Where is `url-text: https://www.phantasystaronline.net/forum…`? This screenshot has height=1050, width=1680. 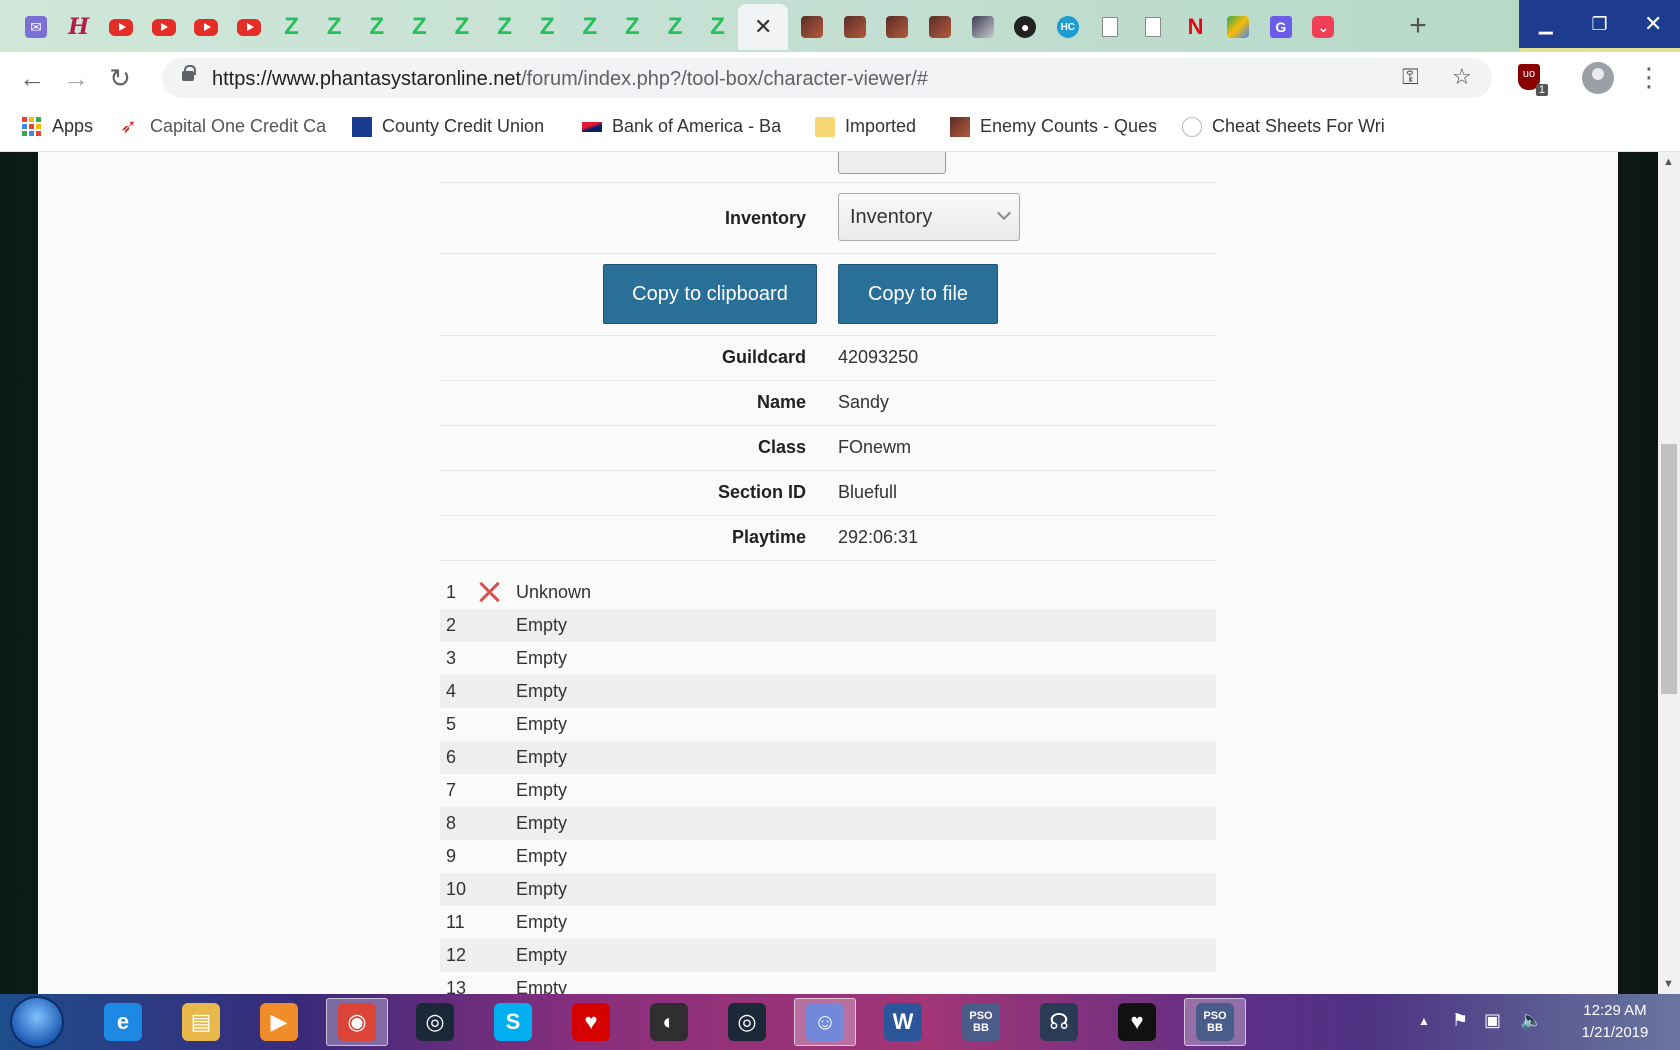 url-text: https://www.phantasystaronline.net/forum… is located at coordinates (570, 79).